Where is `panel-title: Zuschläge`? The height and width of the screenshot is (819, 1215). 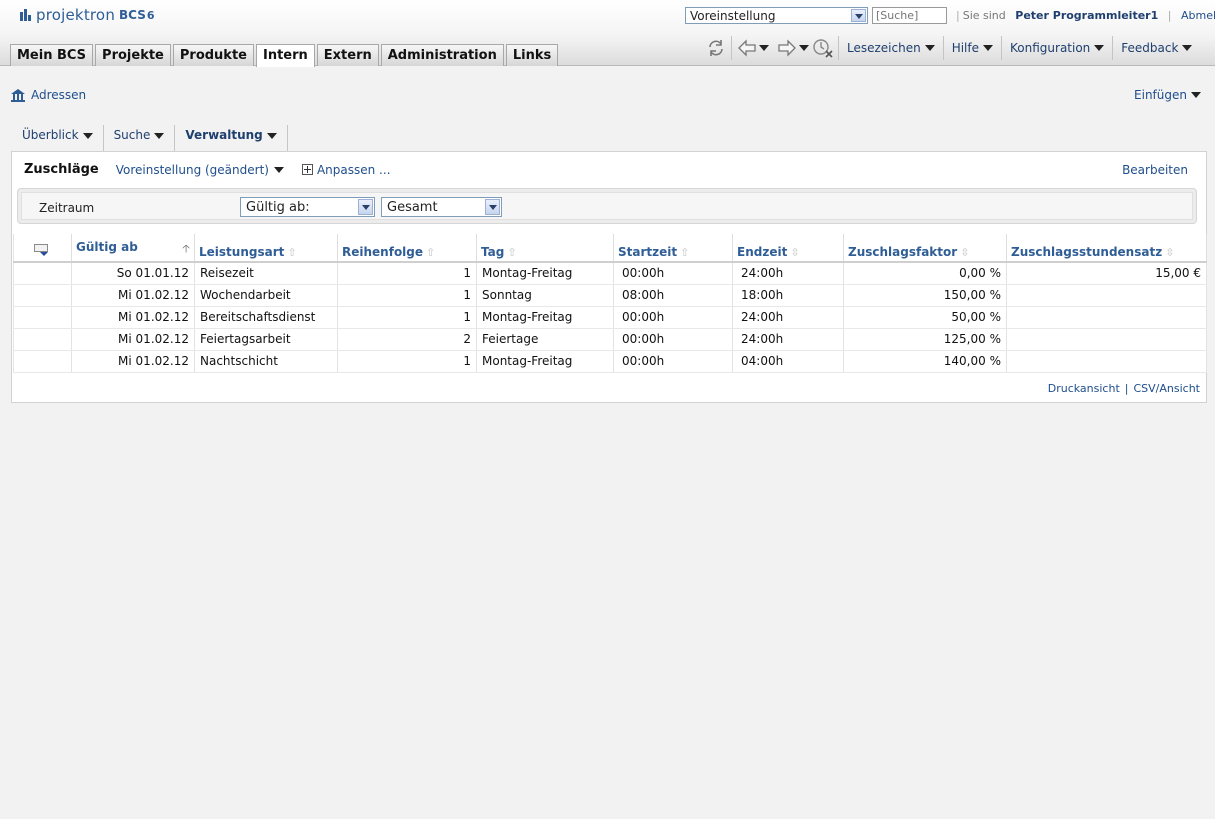 panel-title: Zuschläge is located at coordinates (61, 169).